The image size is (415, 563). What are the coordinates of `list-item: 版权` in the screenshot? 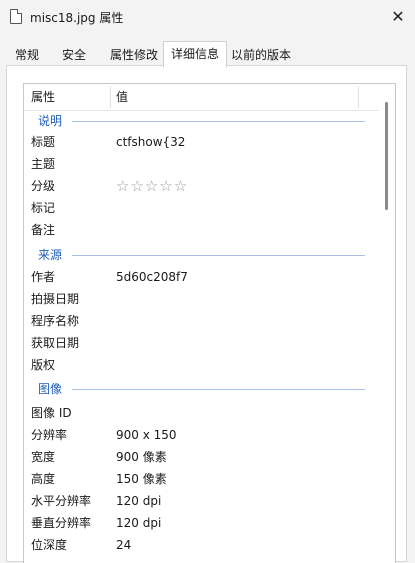 It's located at (202, 365).